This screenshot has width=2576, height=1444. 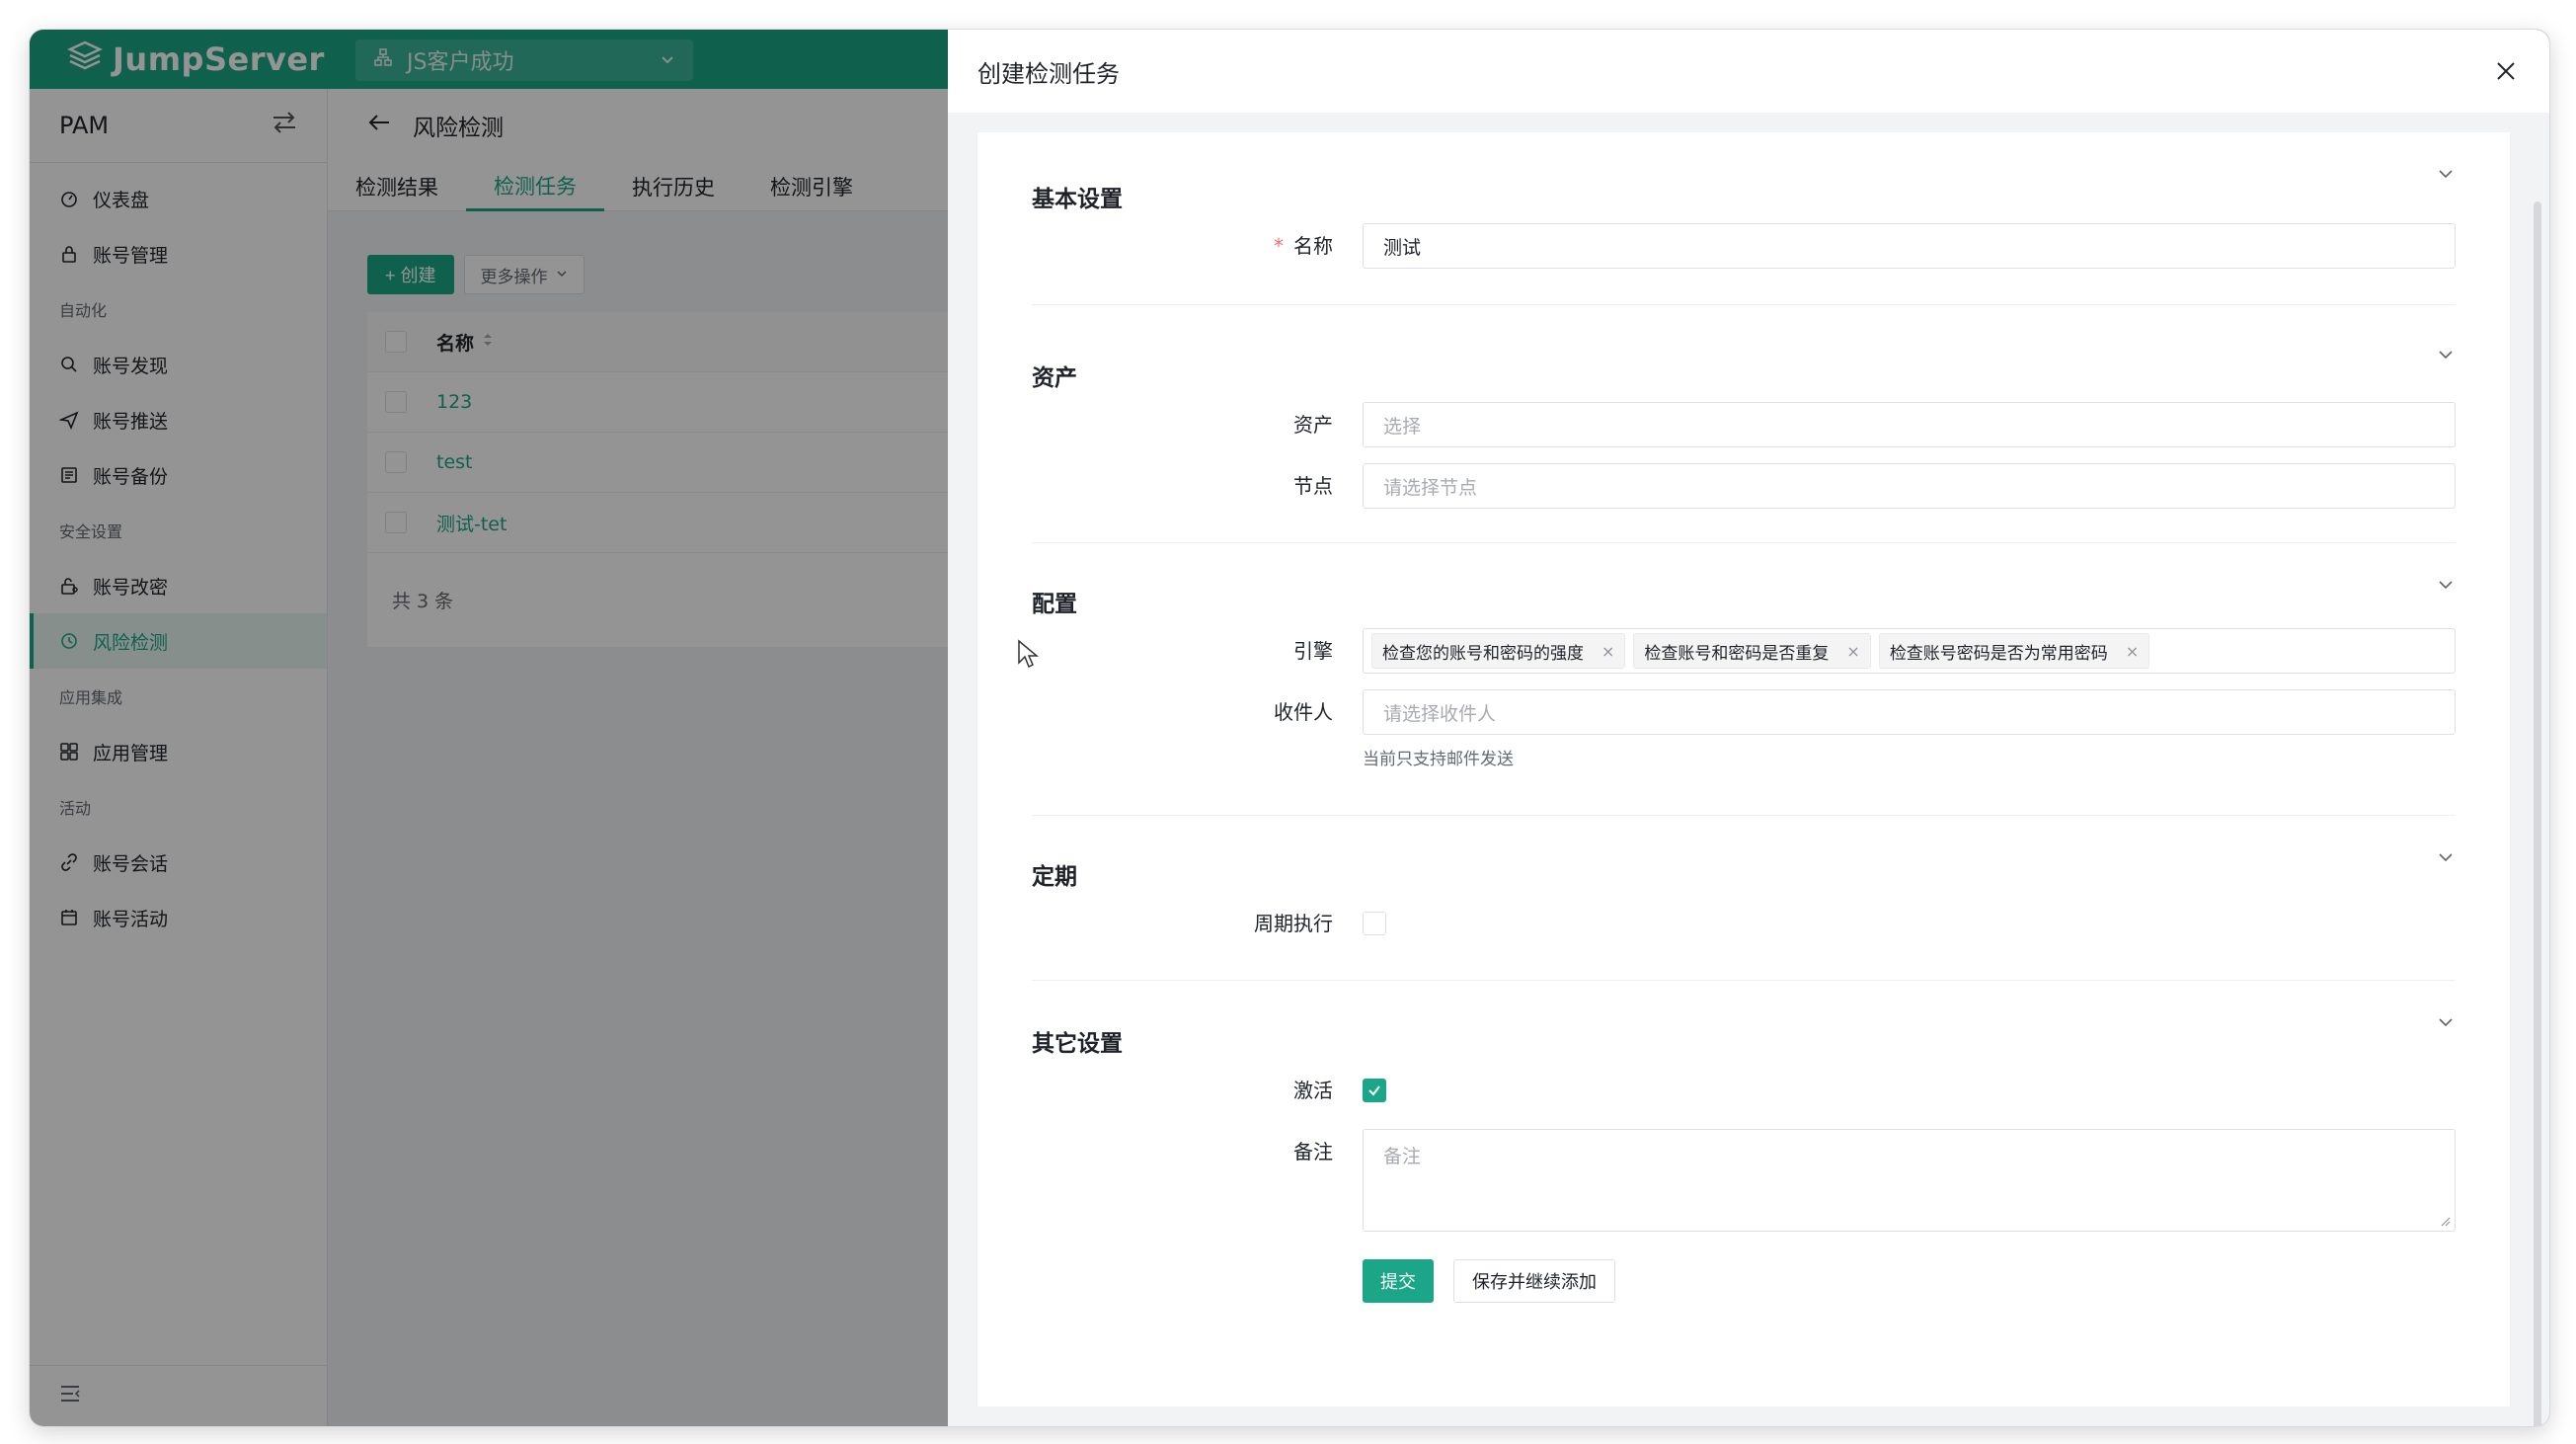 What do you see at coordinates (1313, 246) in the screenshot?
I see `name-label: 名称` at bounding box center [1313, 246].